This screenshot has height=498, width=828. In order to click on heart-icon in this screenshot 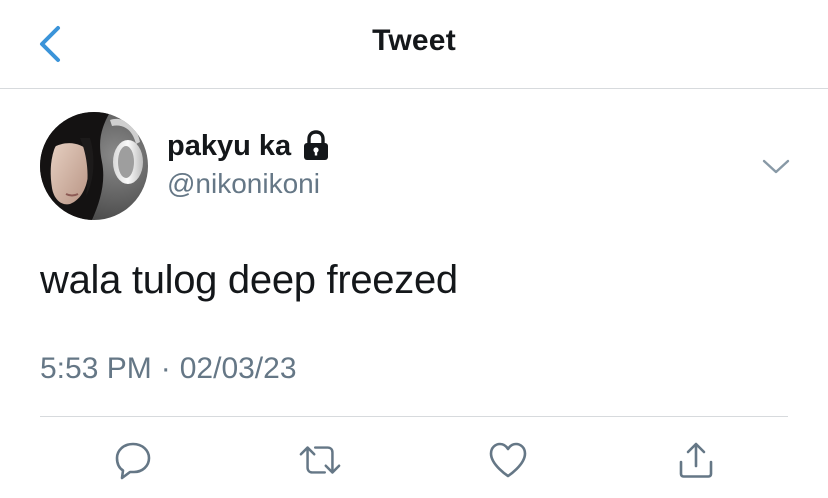, I will do `click(508, 460)`.